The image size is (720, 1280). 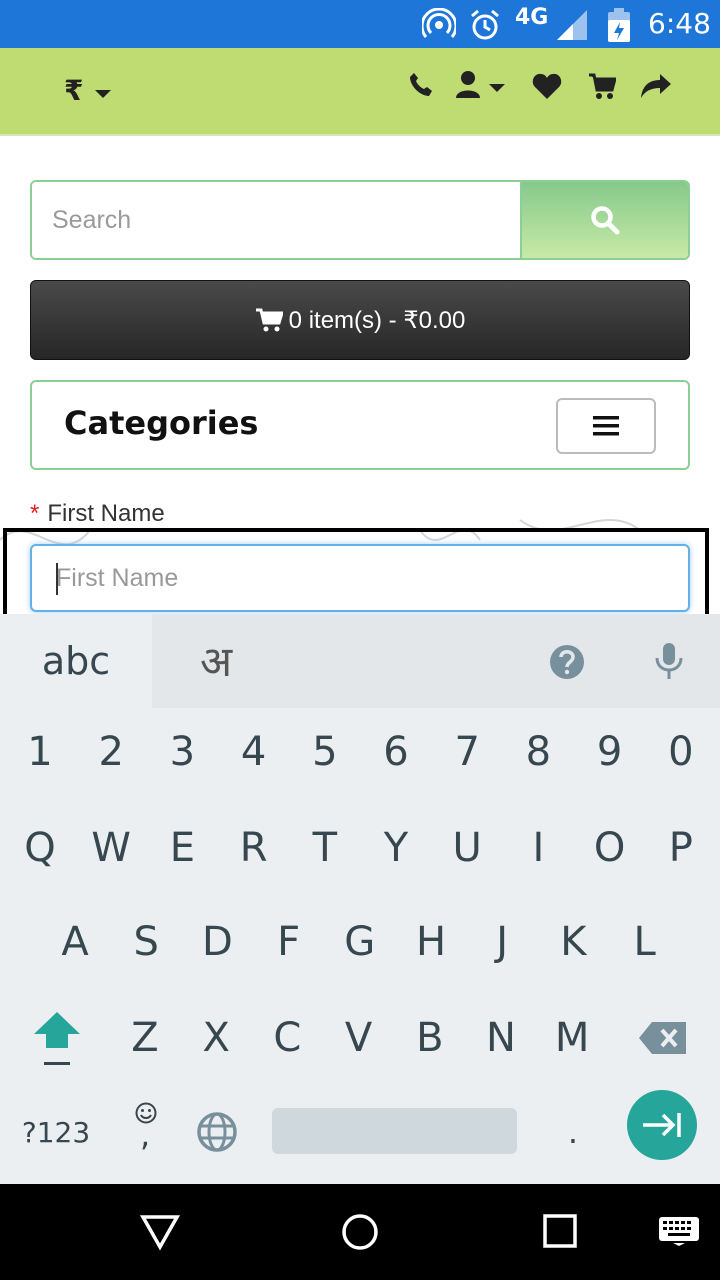 What do you see at coordinates (40, 848) in the screenshot?
I see `key-q: Q` at bounding box center [40, 848].